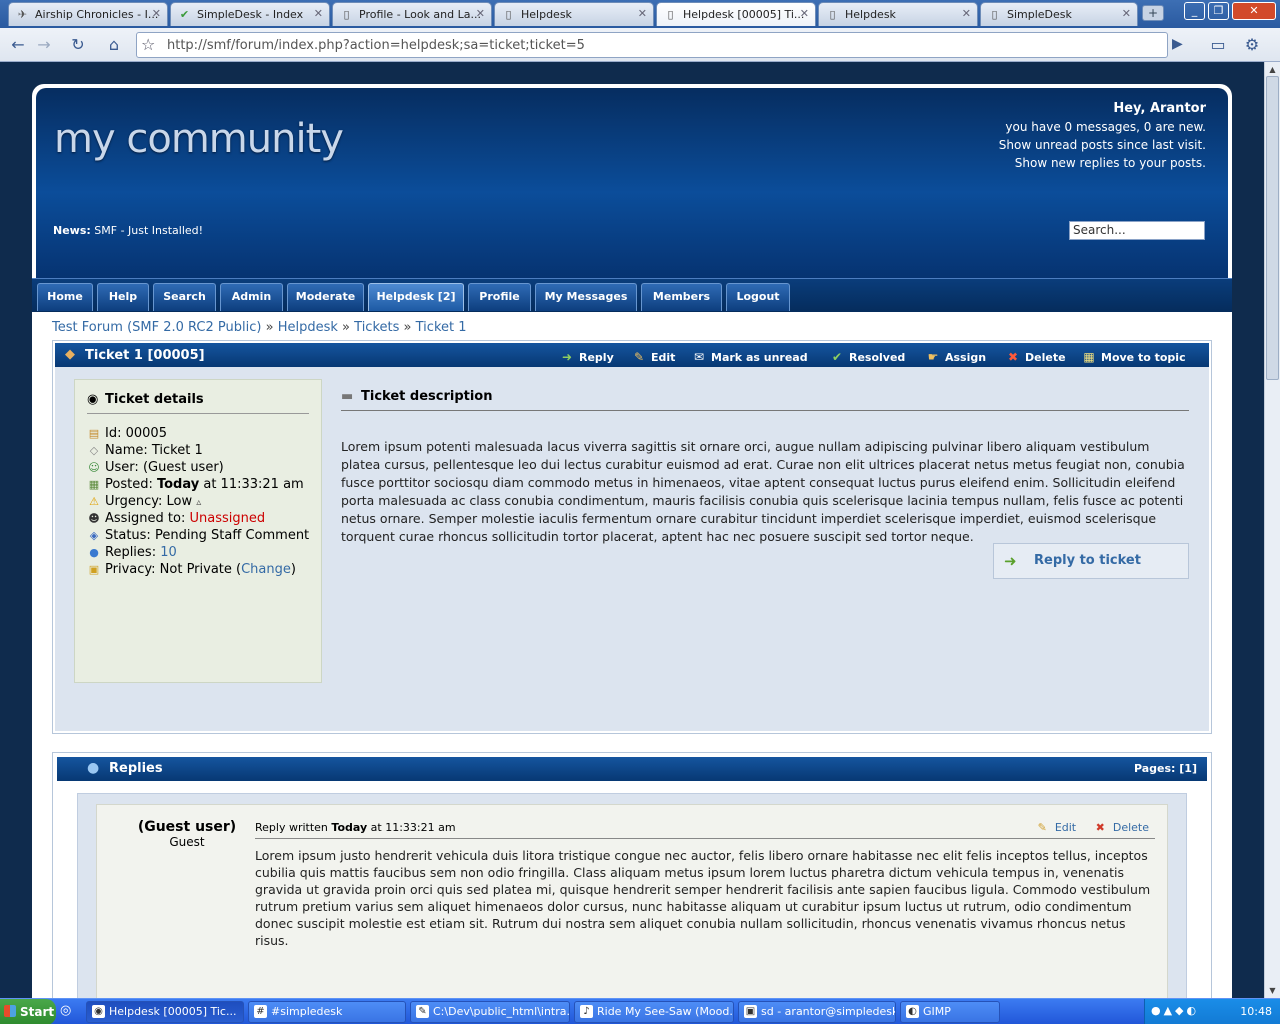 Image resolution: width=1280 pixels, height=1024 pixels. Describe the element at coordinates (1085, 827) in the screenshot. I see `reply-actions: ✎ Edit ✖ Delete` at that location.